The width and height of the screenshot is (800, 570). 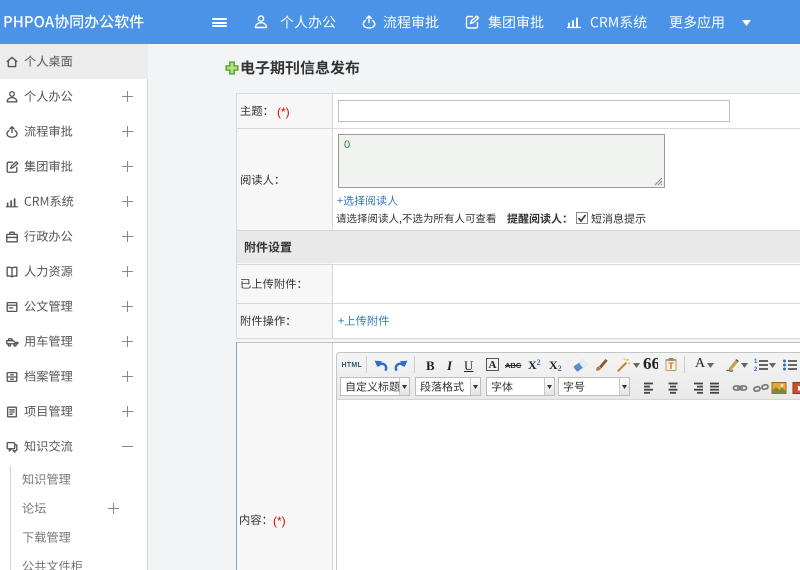 I want to click on svg-text: T, so click(x=671, y=366).